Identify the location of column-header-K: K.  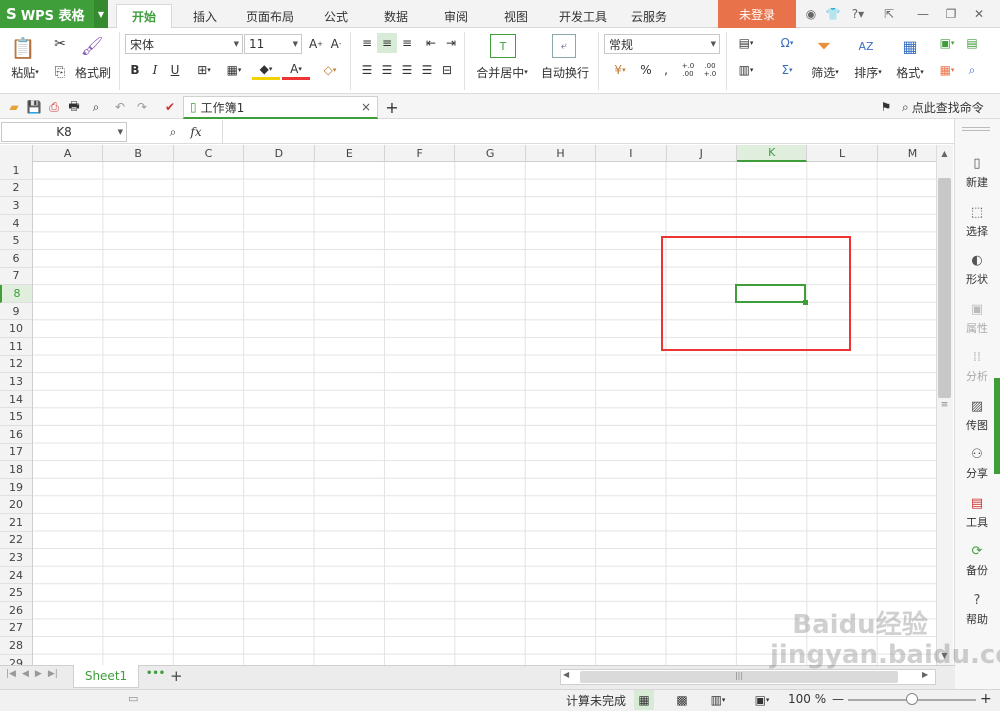
(772, 153).